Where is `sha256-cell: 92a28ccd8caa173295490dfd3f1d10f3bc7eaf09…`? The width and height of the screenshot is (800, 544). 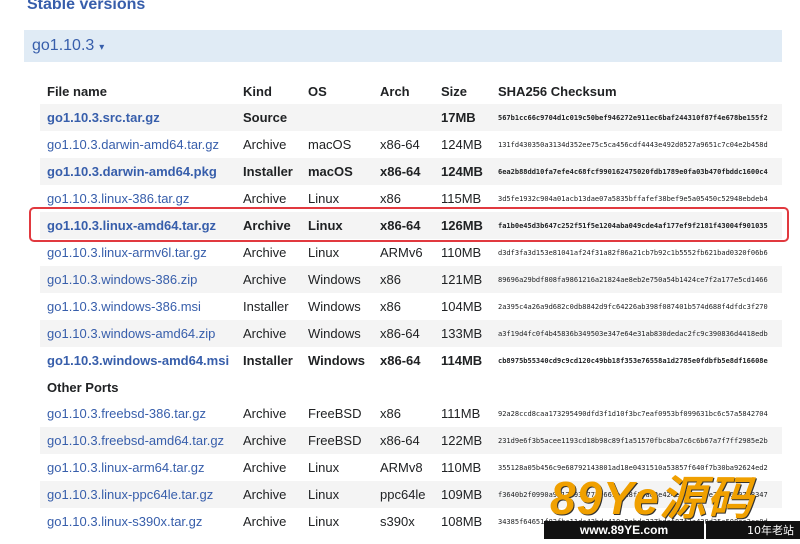
sha256-cell: 92a28ccd8caa173295490dfd3f1d10f3bc7eaf09… is located at coordinates (633, 413).